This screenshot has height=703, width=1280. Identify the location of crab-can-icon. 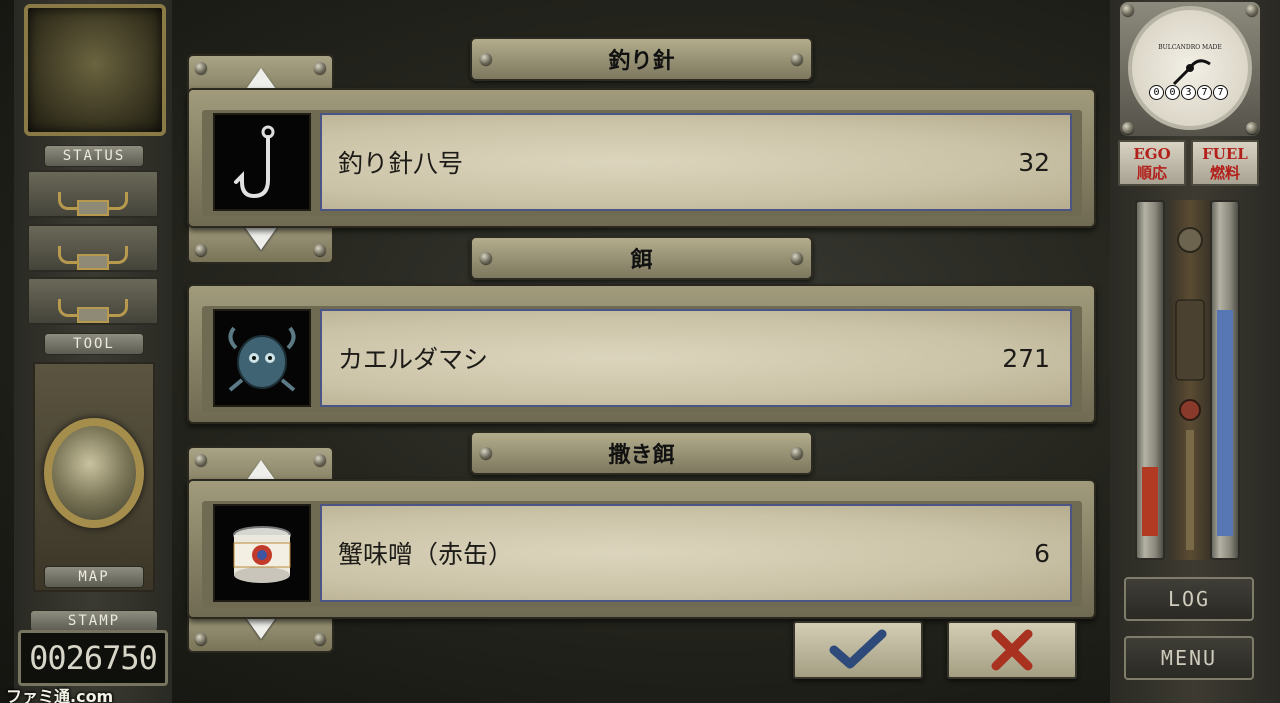
(262, 553).